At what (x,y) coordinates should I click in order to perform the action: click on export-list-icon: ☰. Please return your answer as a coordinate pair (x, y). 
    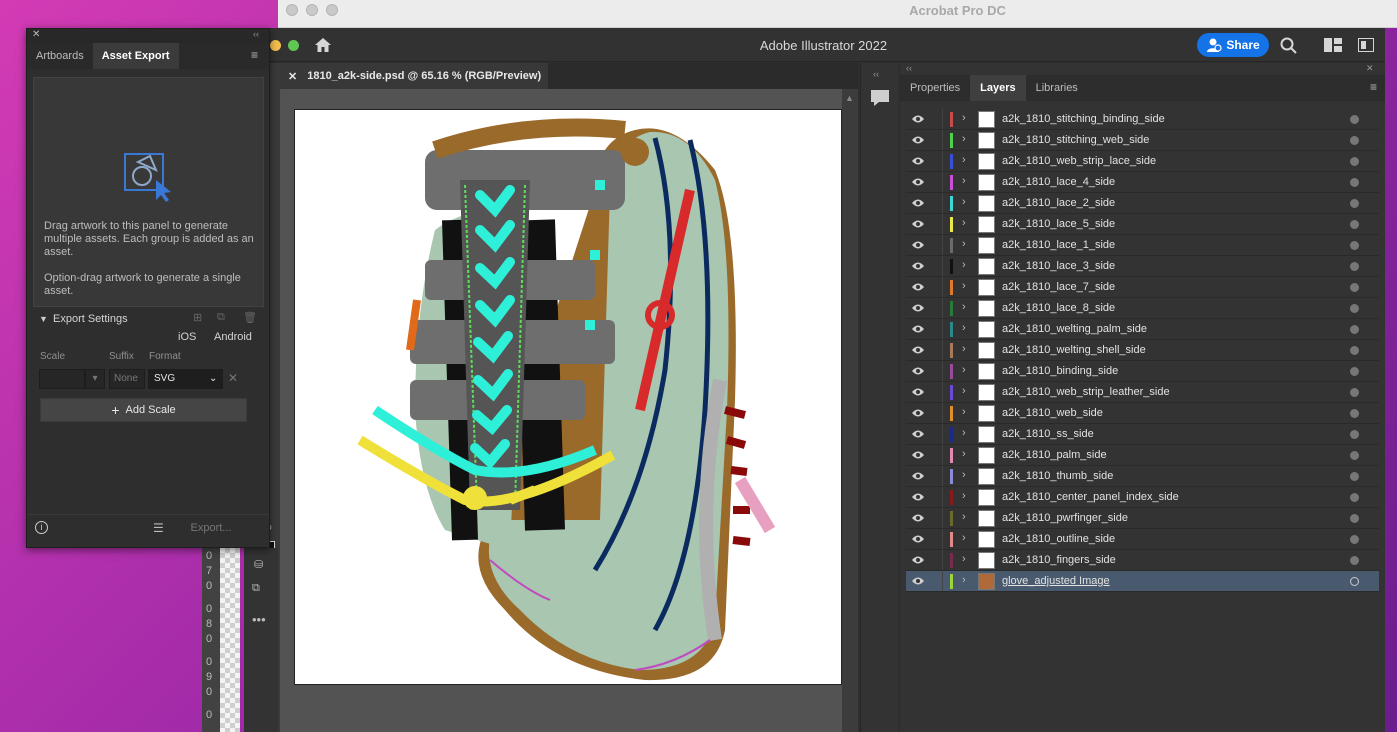
    Looking at the image, I should click on (158, 528).